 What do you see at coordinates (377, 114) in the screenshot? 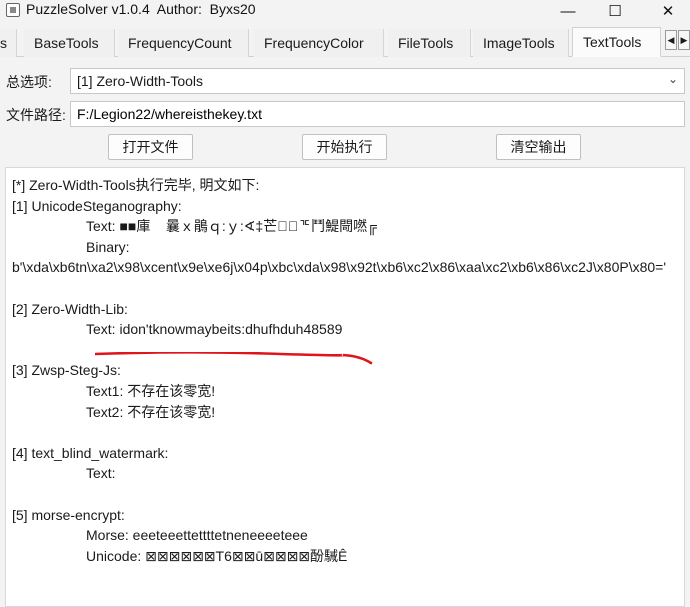
I see `file-path-input` at bounding box center [377, 114].